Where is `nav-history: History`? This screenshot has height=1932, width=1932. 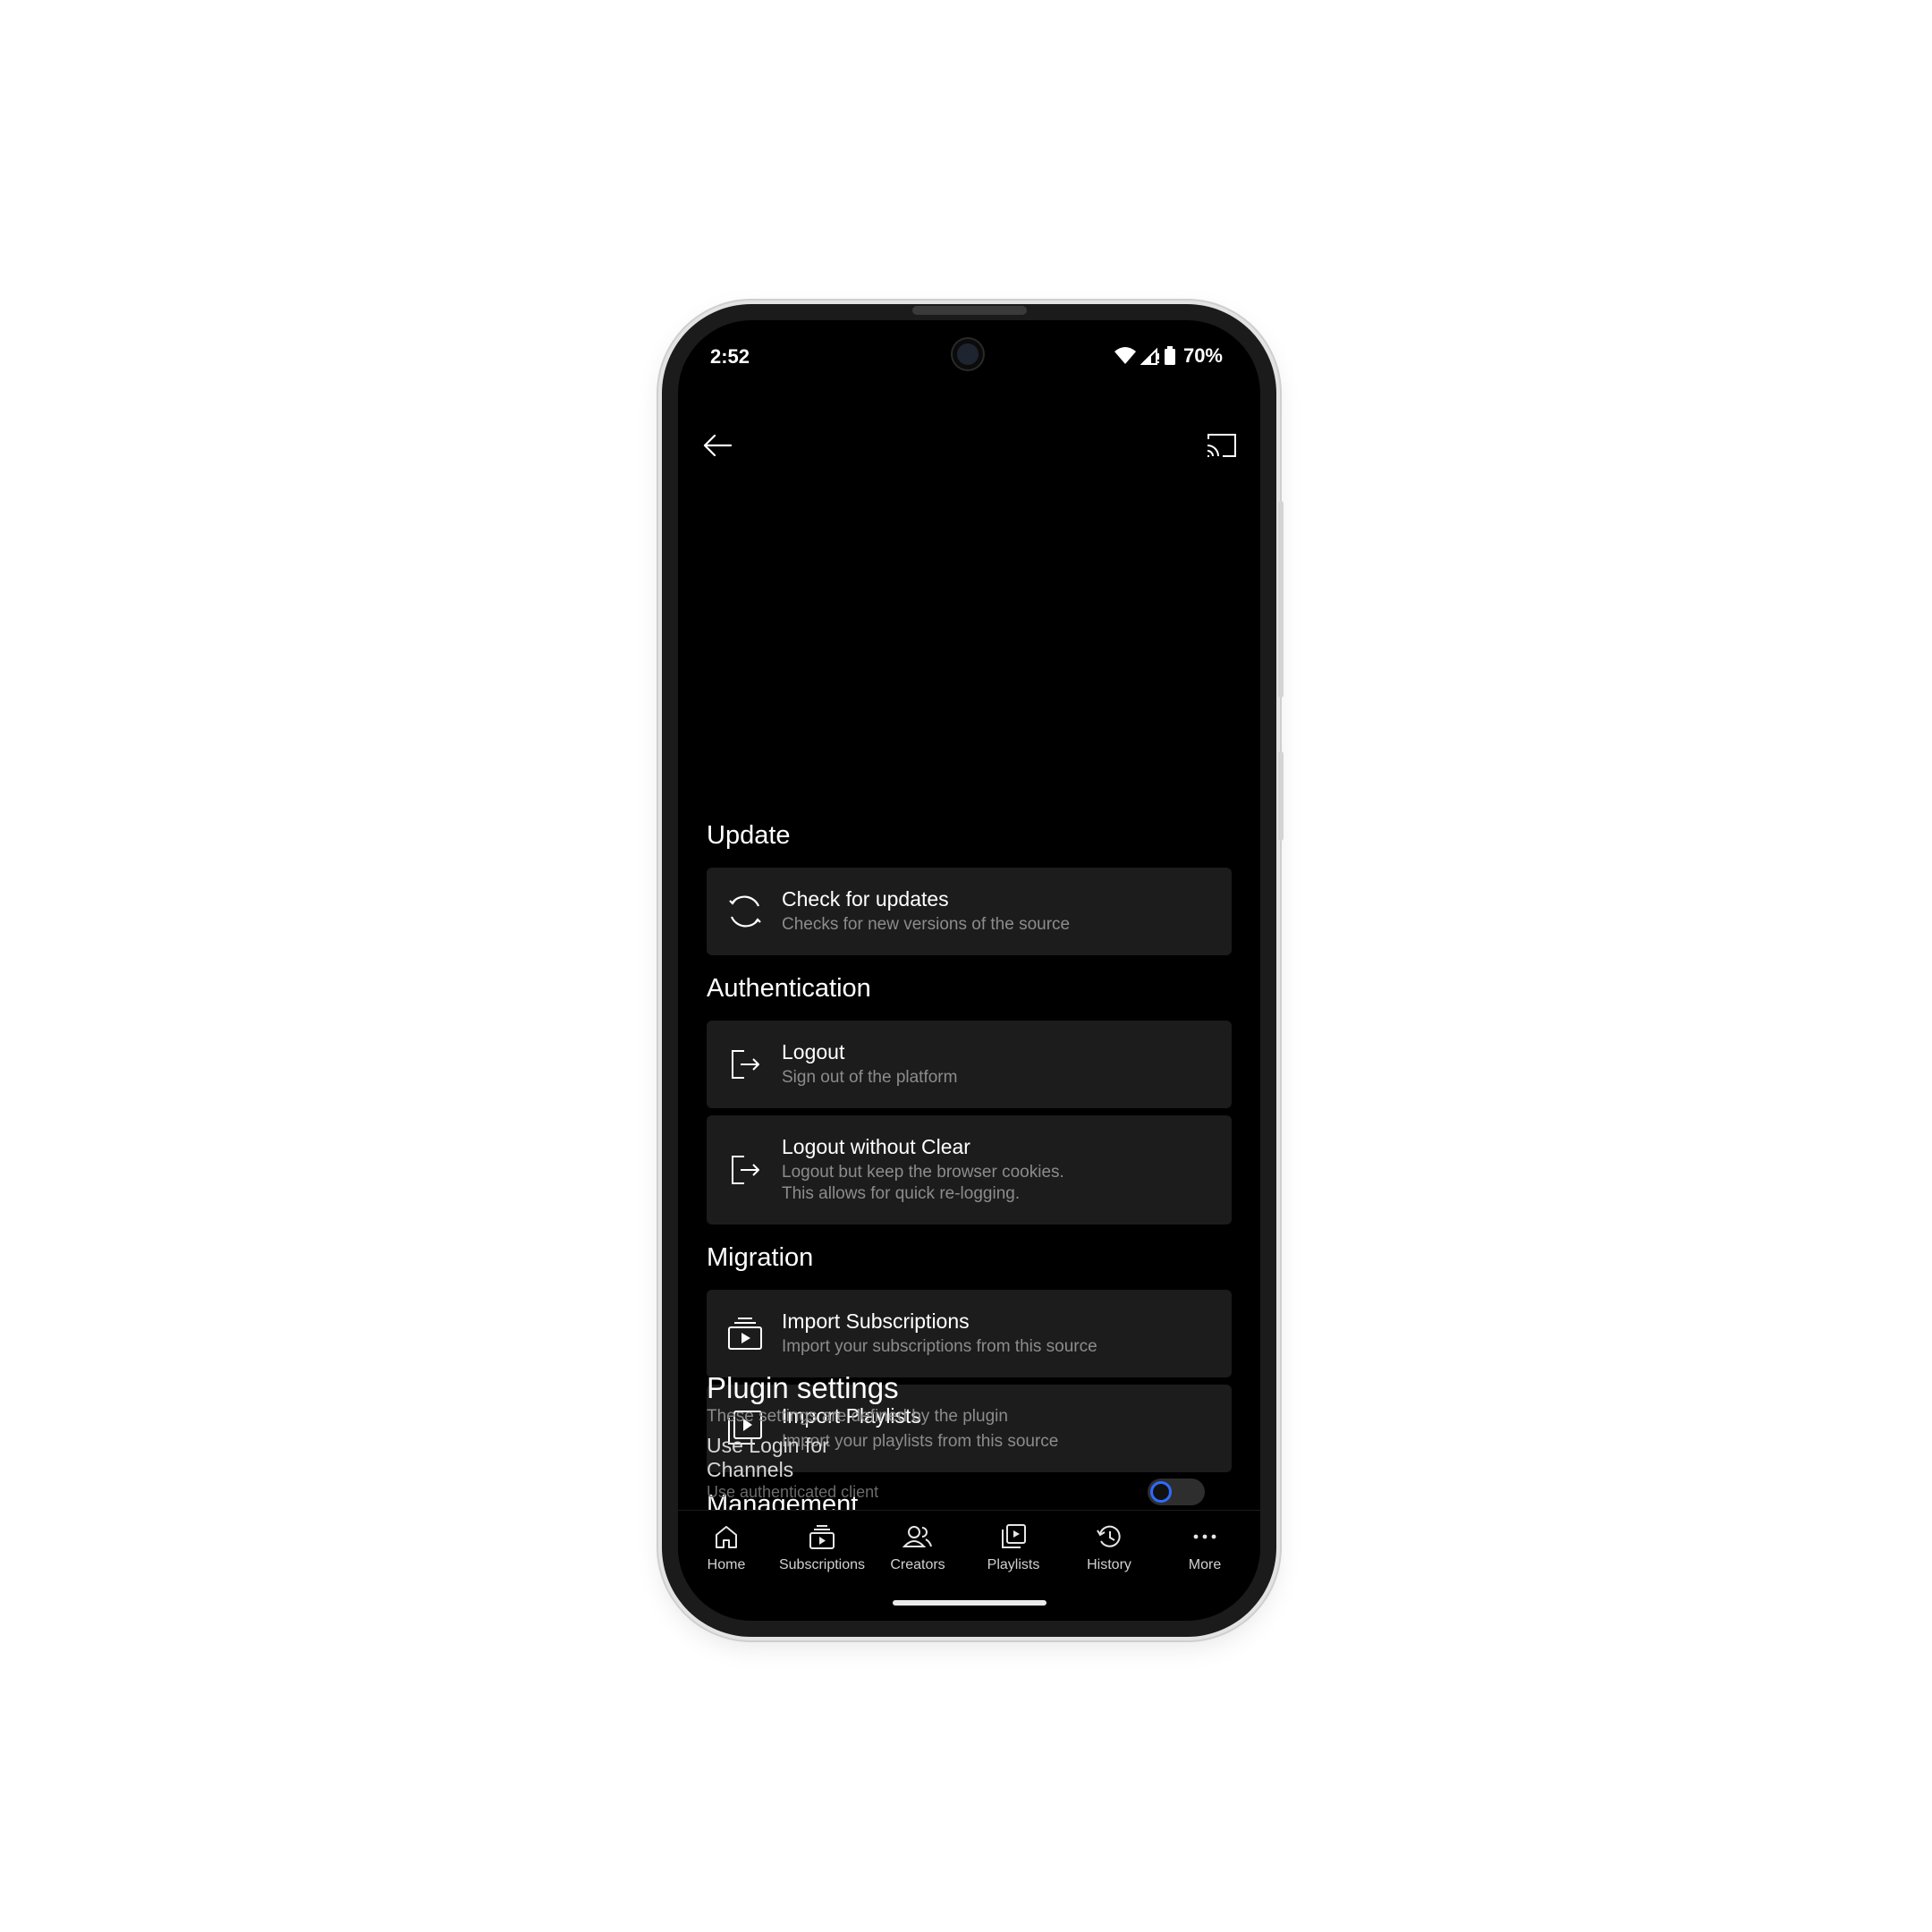
nav-history: History is located at coordinates (1109, 1551).